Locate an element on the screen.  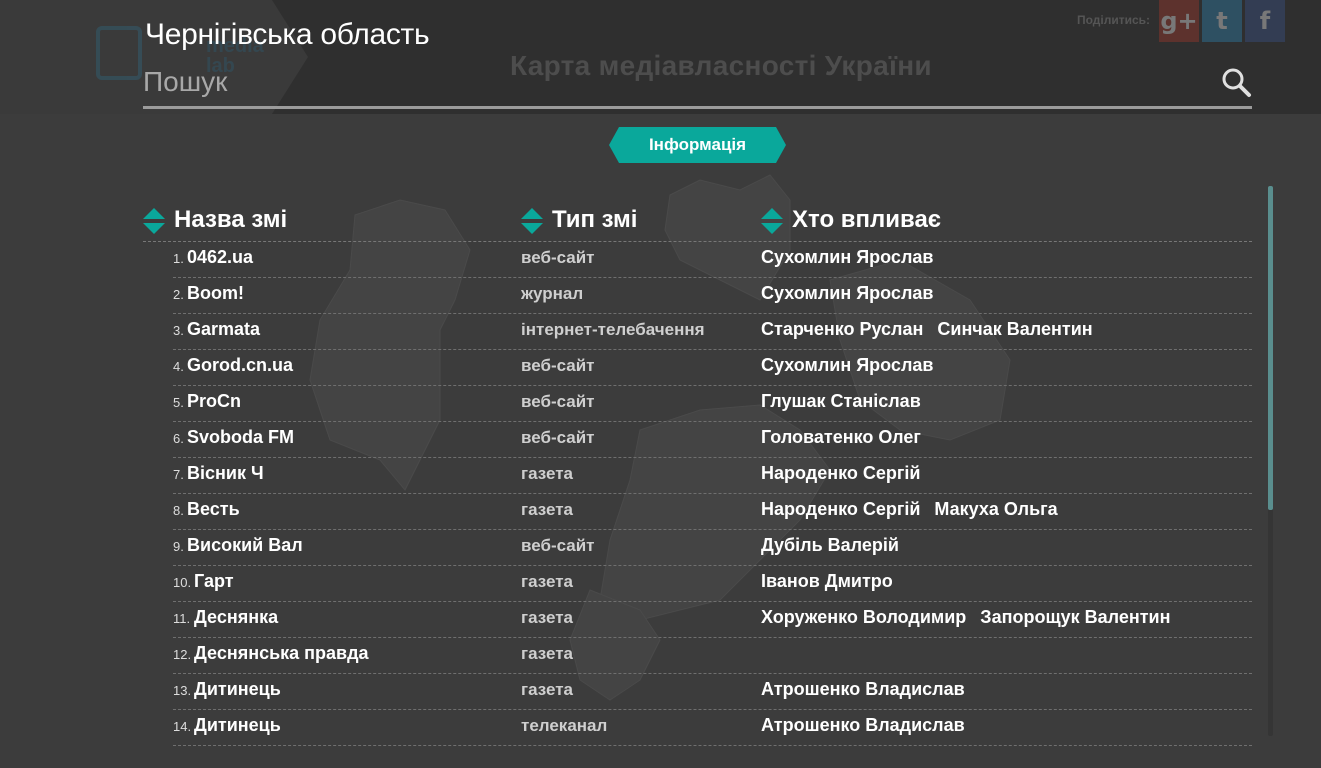
media-name-link: Вісник Ч is located at coordinates (225, 473).